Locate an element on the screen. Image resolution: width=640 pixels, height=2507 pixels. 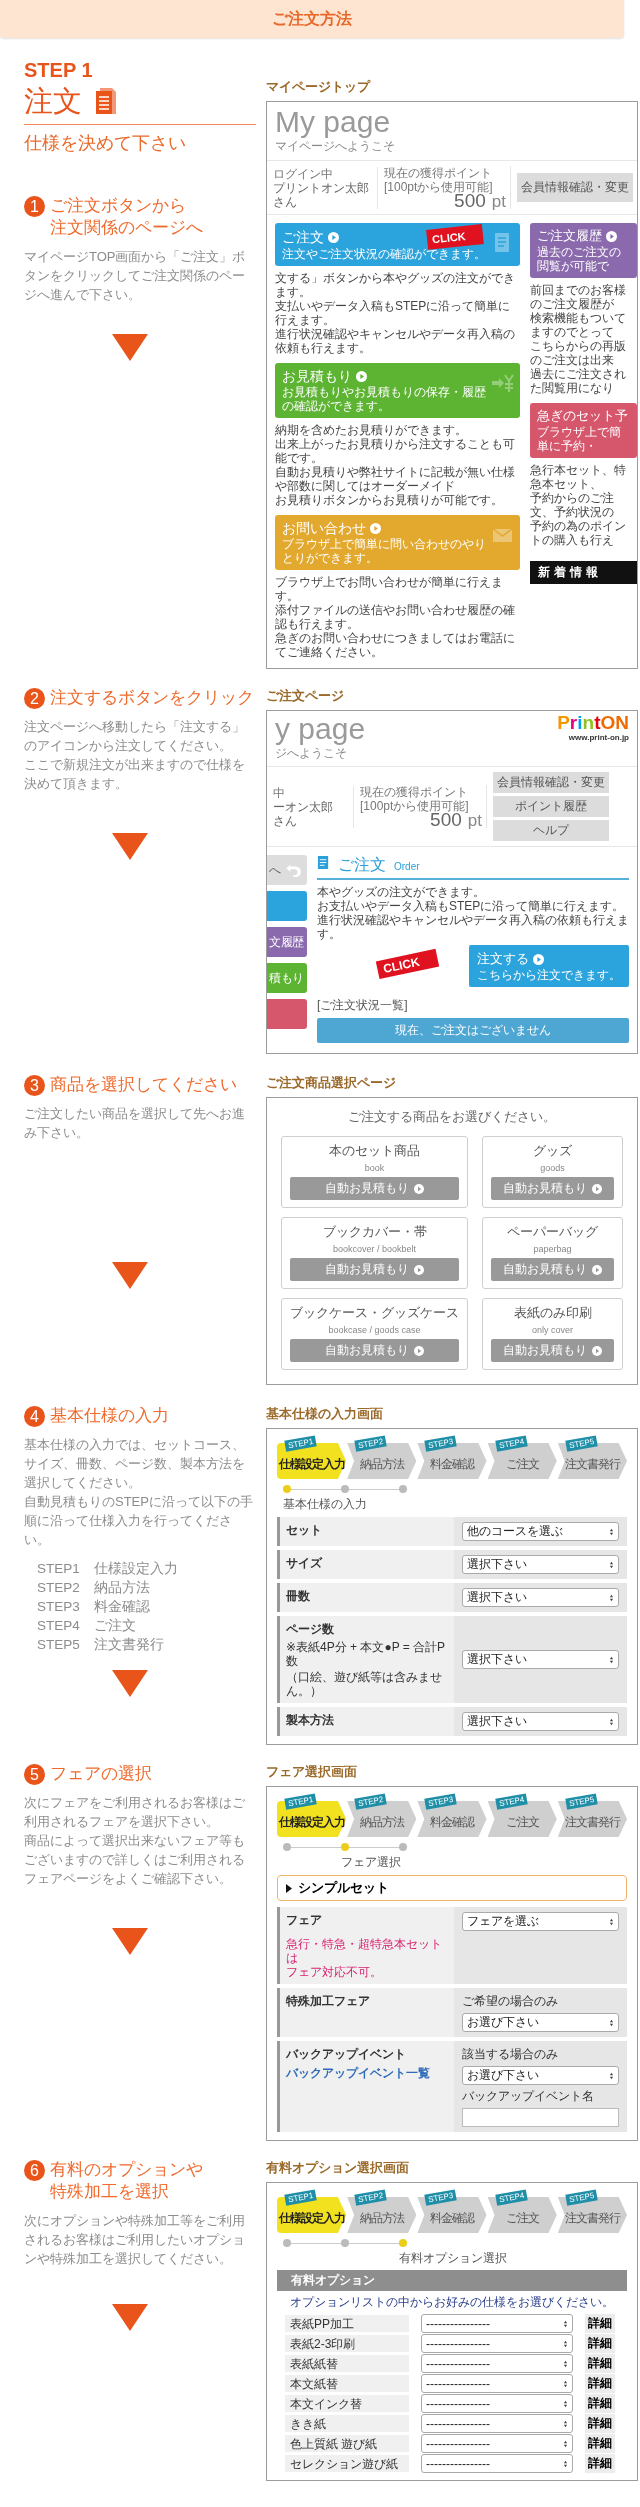
step-label: 料金確認 is located at coordinates (452, 1464).